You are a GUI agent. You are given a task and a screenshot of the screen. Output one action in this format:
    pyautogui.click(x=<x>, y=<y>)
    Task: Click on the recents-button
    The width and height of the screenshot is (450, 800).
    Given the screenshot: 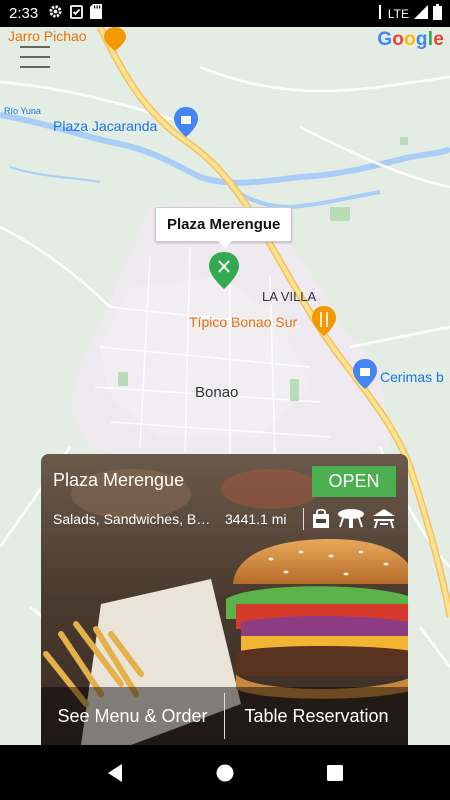 What is the action you would take?
    pyautogui.click(x=335, y=773)
    